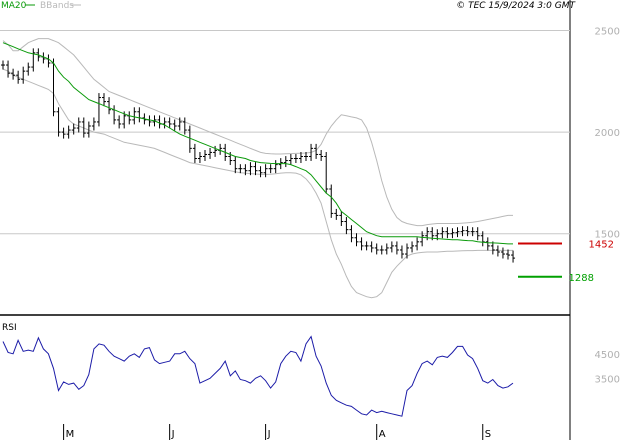 The image size is (627, 440). I want to click on price-tick-label: 2000, so click(607, 133).